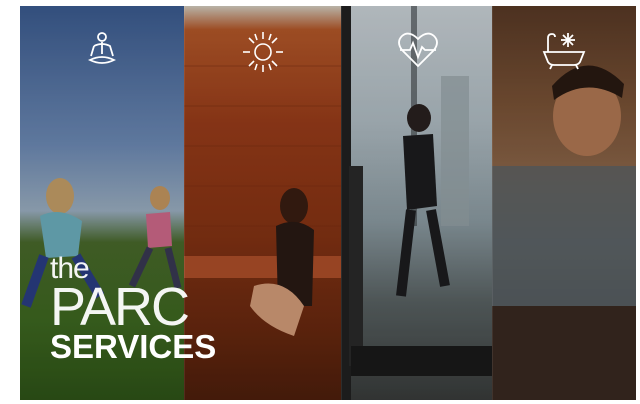 The height and width of the screenshot is (404, 640). I want to click on ice-bath-icon, so click(564, 52).